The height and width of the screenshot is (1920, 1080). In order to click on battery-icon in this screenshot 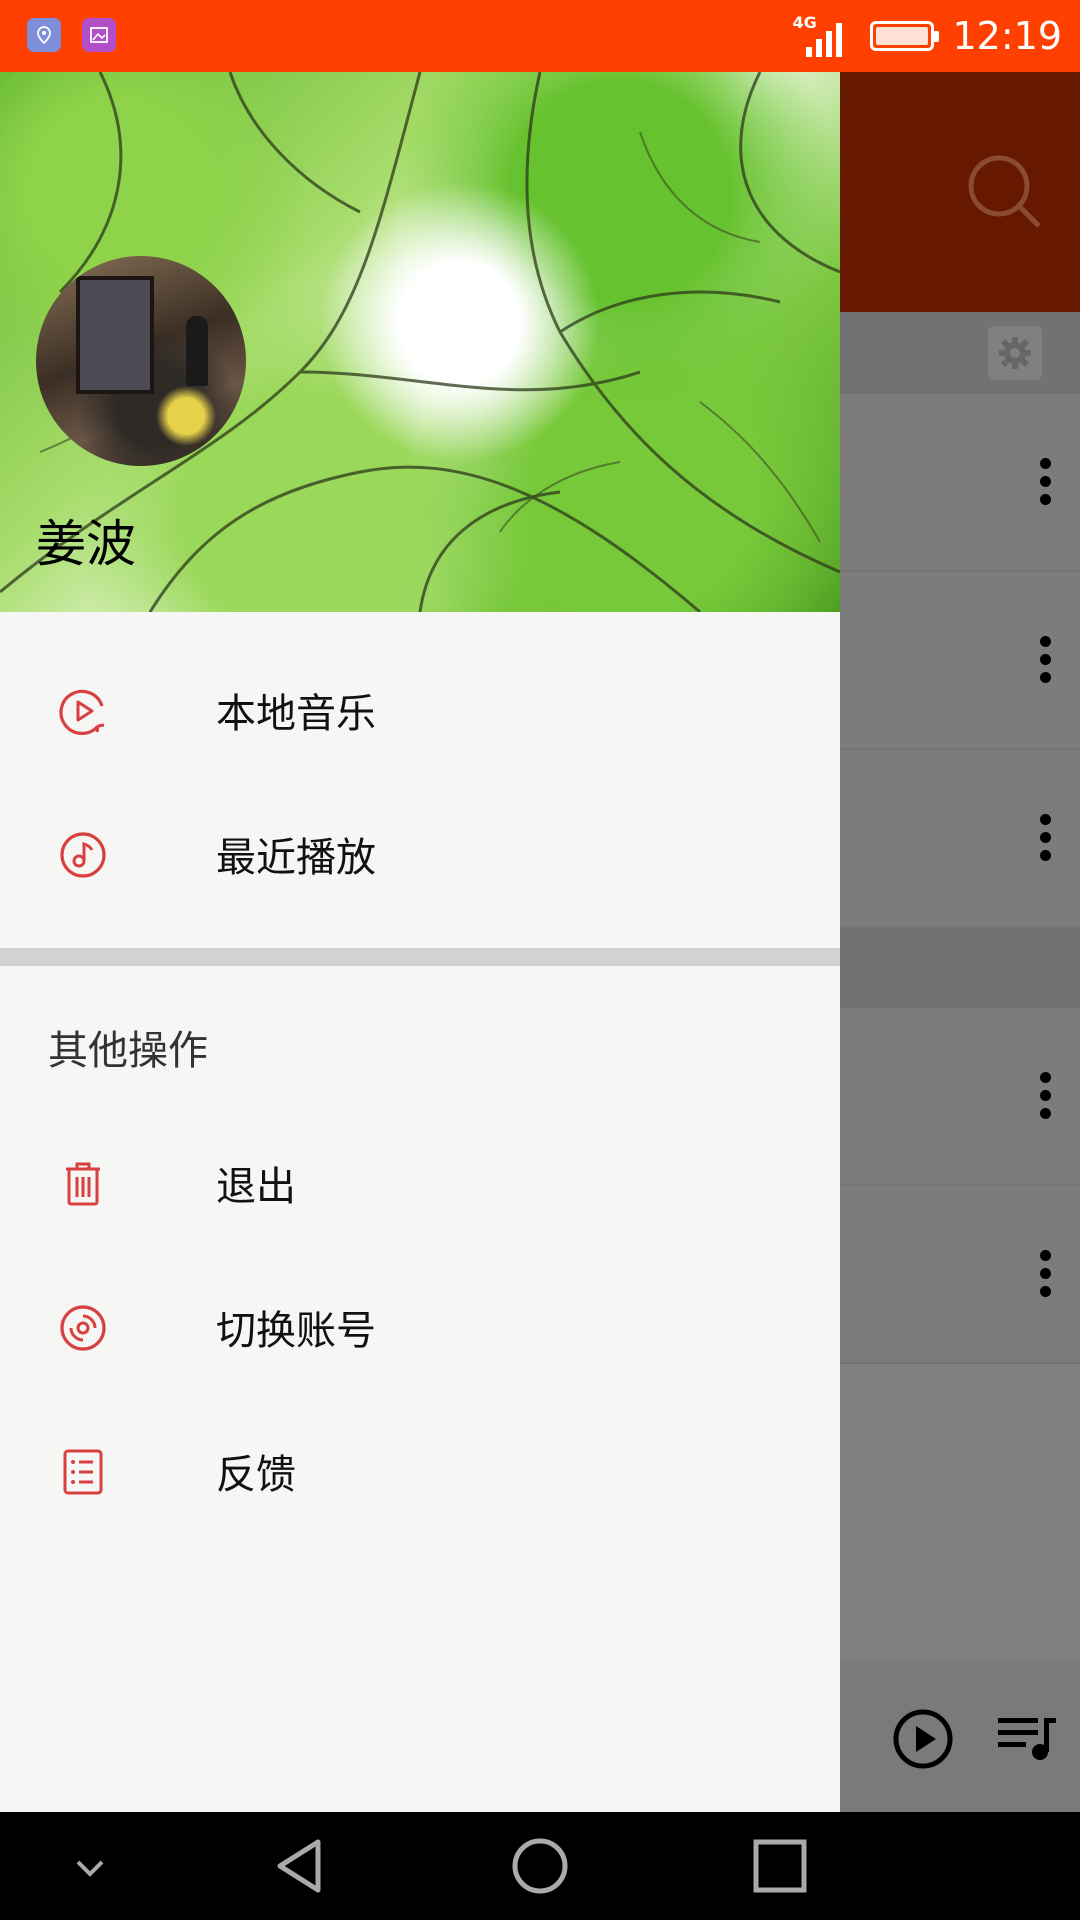, I will do `click(905, 36)`.